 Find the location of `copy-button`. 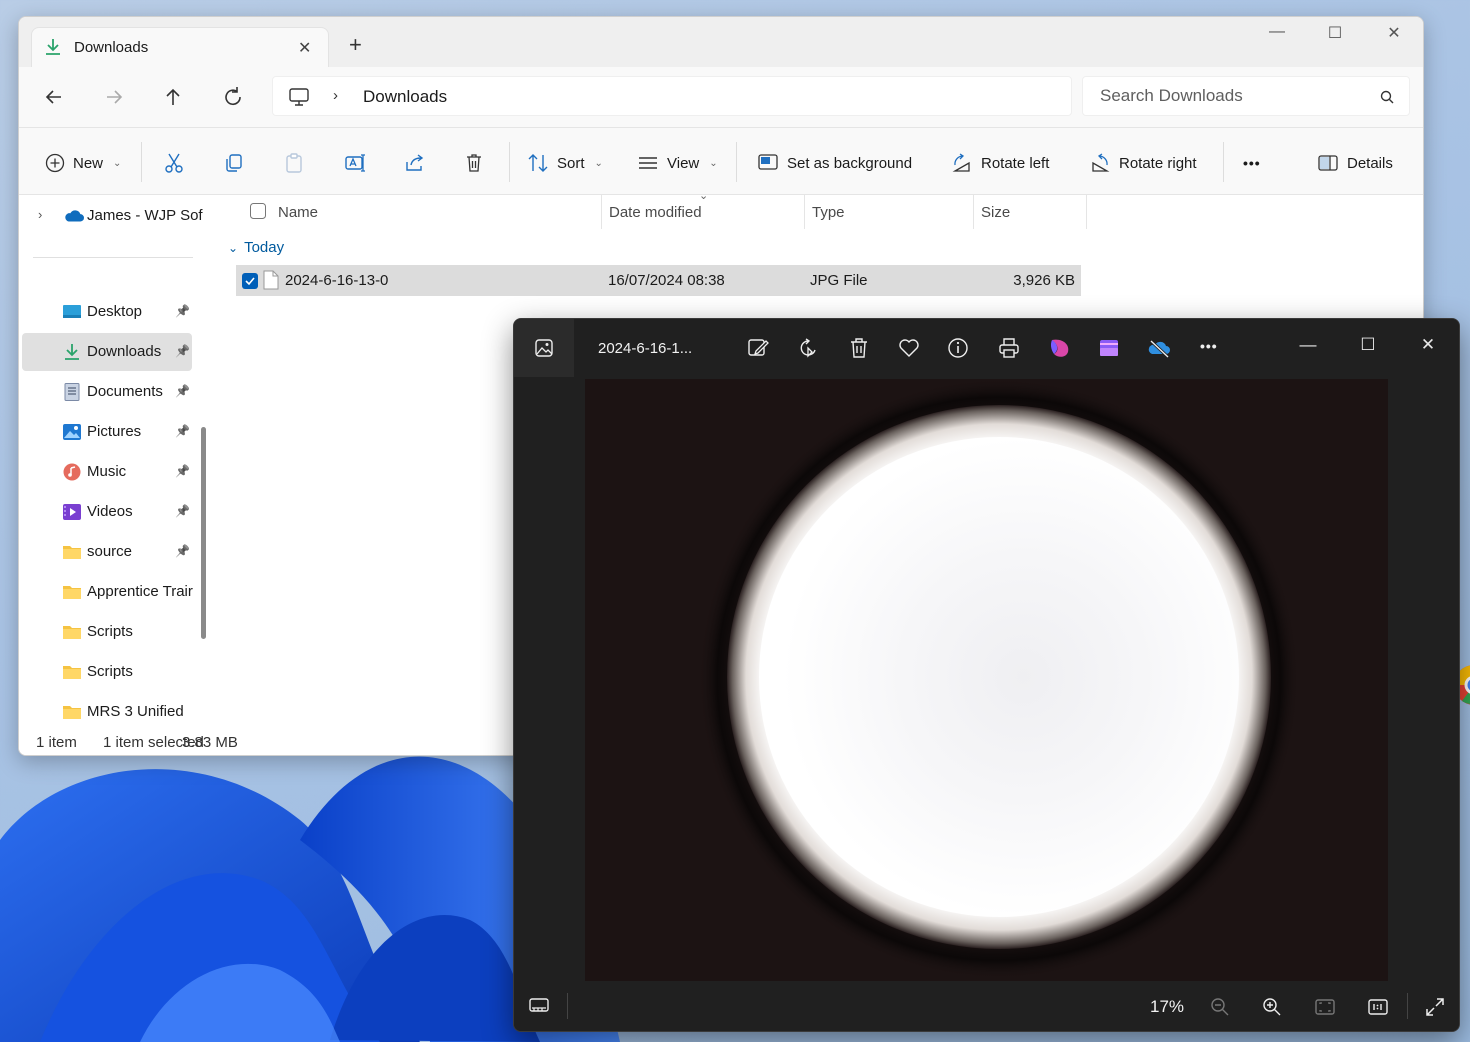

copy-button is located at coordinates (234, 163).